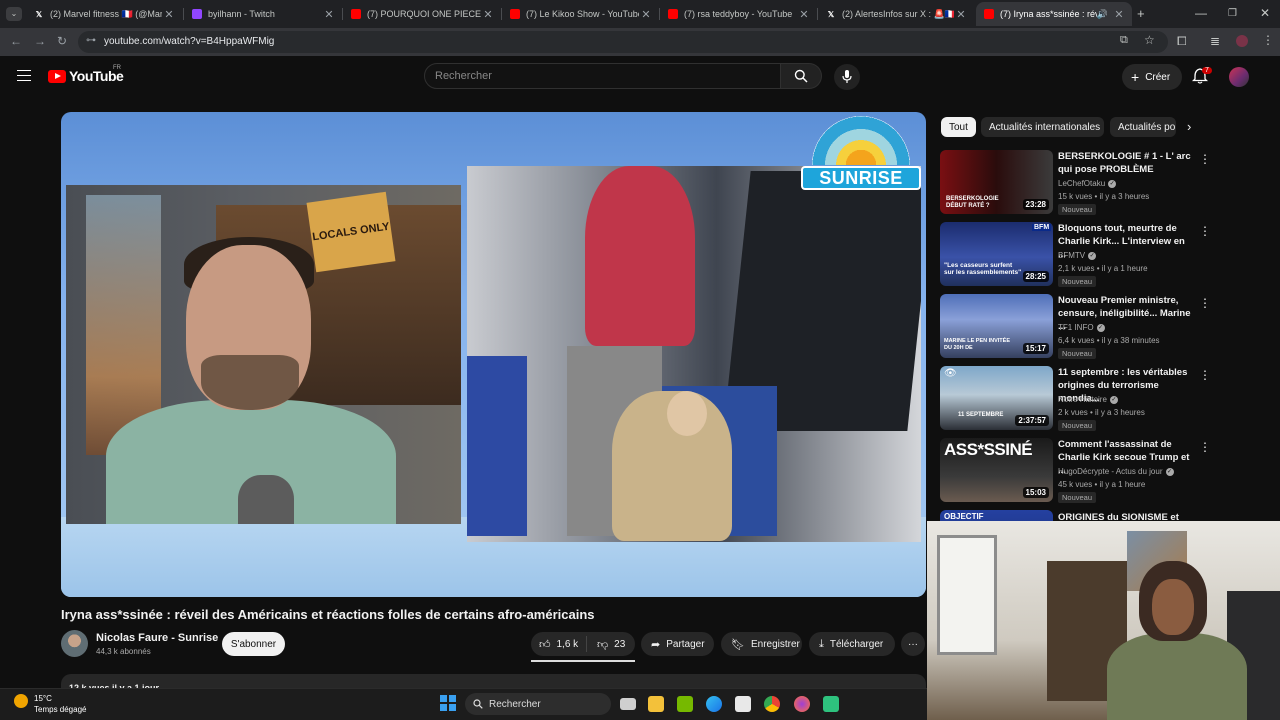  I want to click on account-avatar, so click(1239, 77).